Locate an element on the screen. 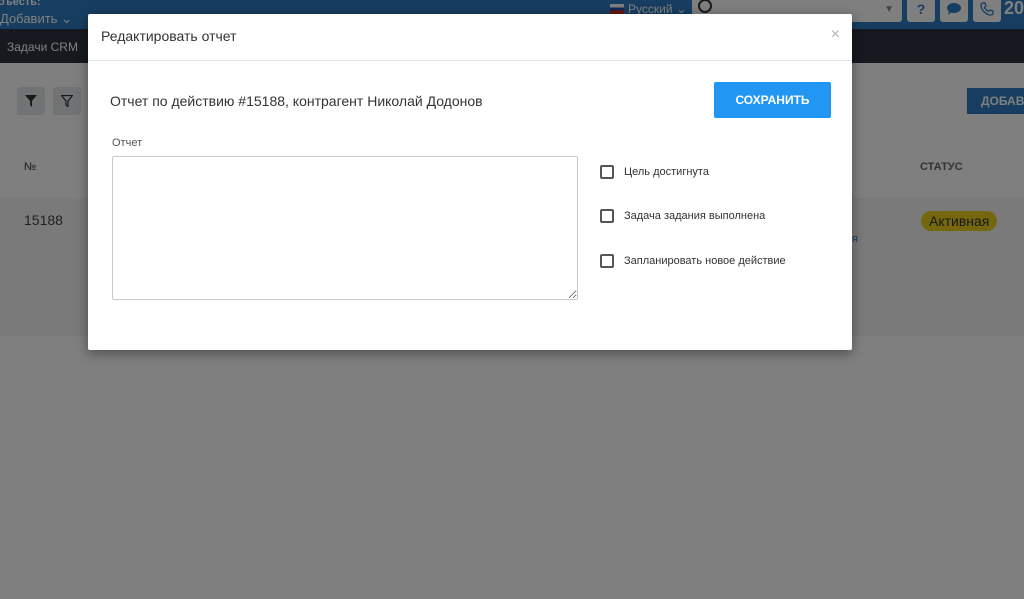  report-field-label: Отчет is located at coordinates (127, 143).